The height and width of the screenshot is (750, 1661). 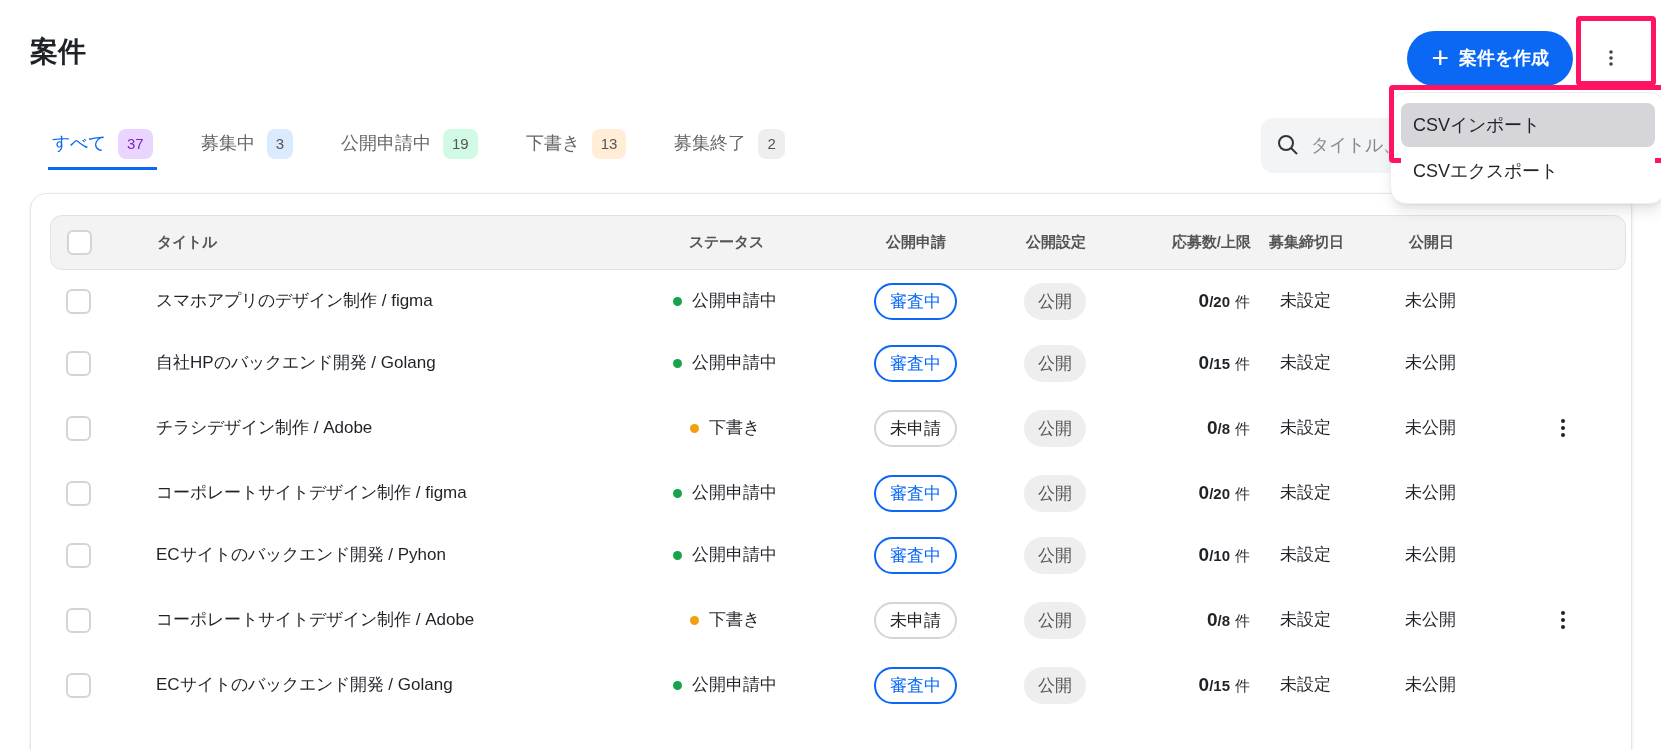 I want to click on tab: 下書き 13, so click(x=576, y=145).